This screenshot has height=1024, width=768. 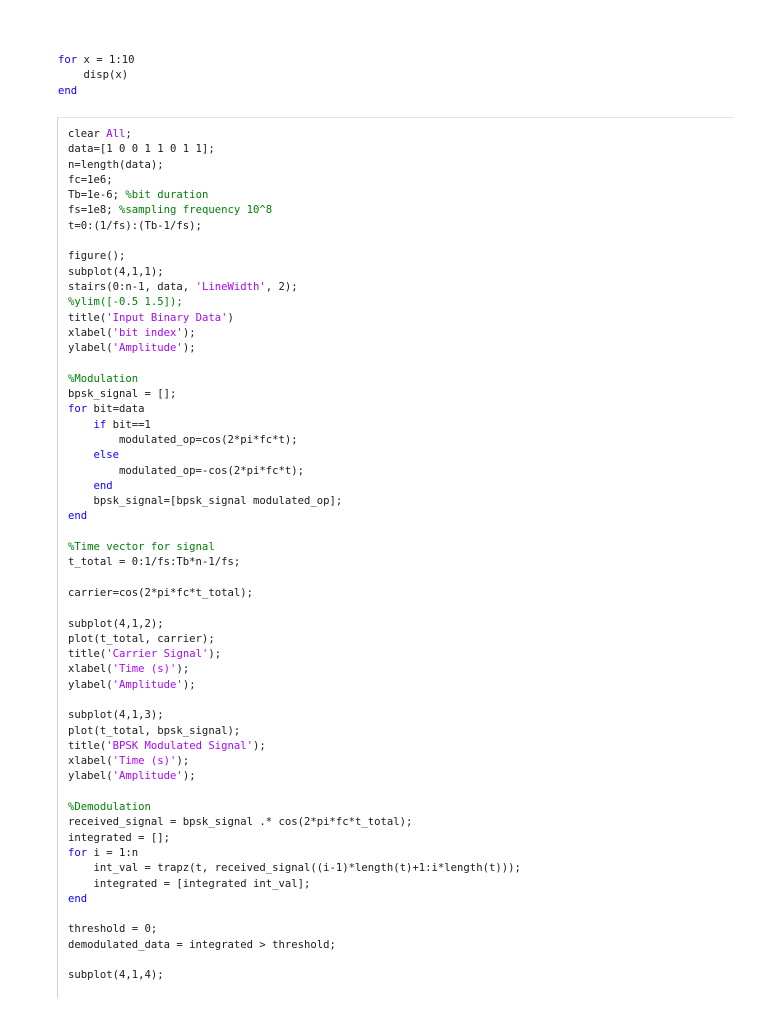 I want to click on code-line: for bit=data, so click(x=294, y=409).